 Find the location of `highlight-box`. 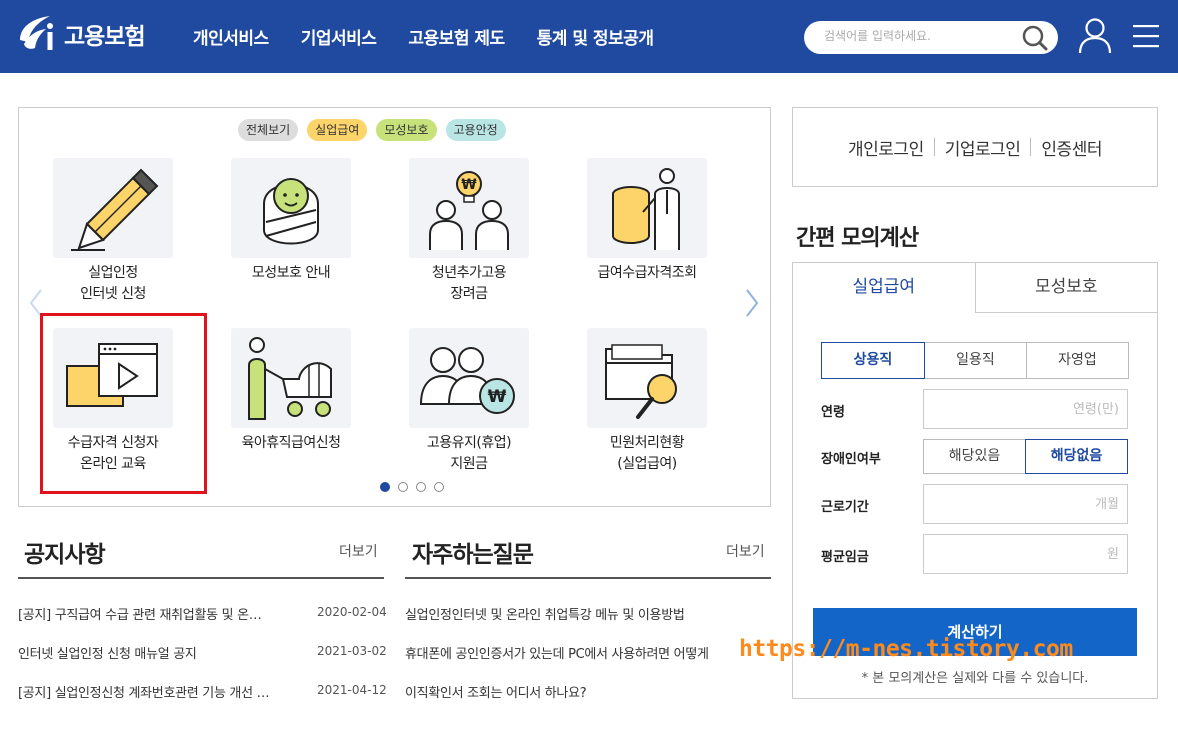

highlight-box is located at coordinates (123, 403).